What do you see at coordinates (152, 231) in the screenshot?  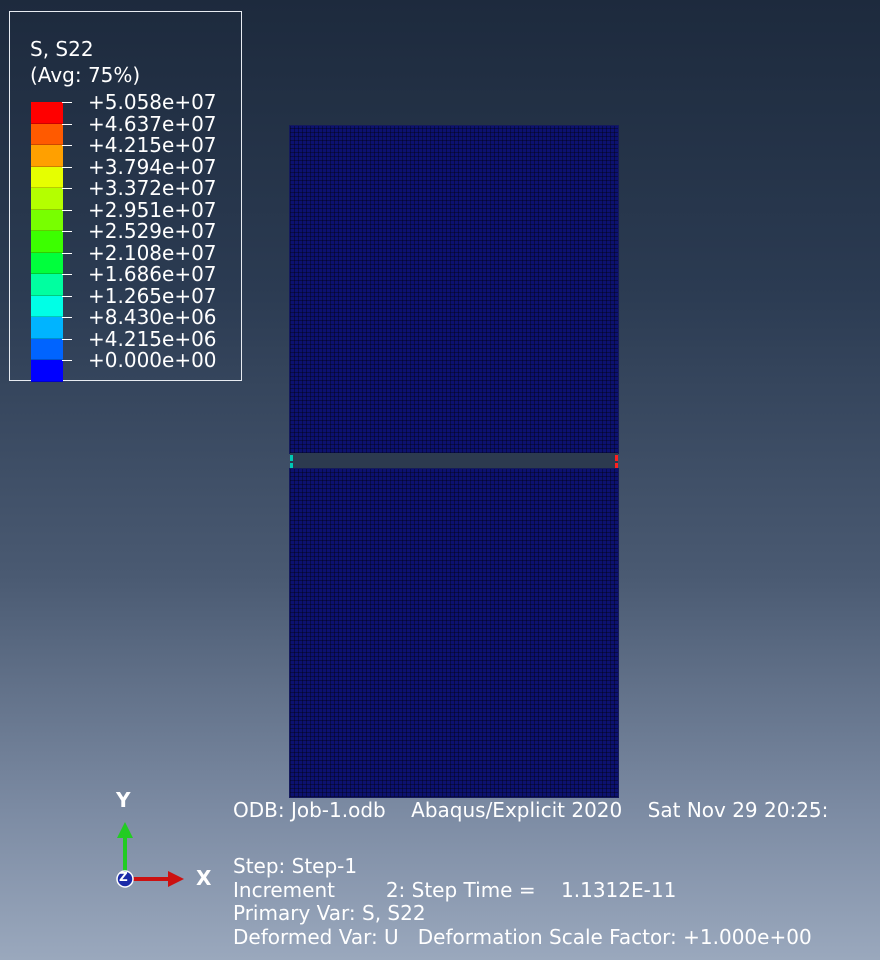 I see `legend-level-value: +2.529e+07` at bounding box center [152, 231].